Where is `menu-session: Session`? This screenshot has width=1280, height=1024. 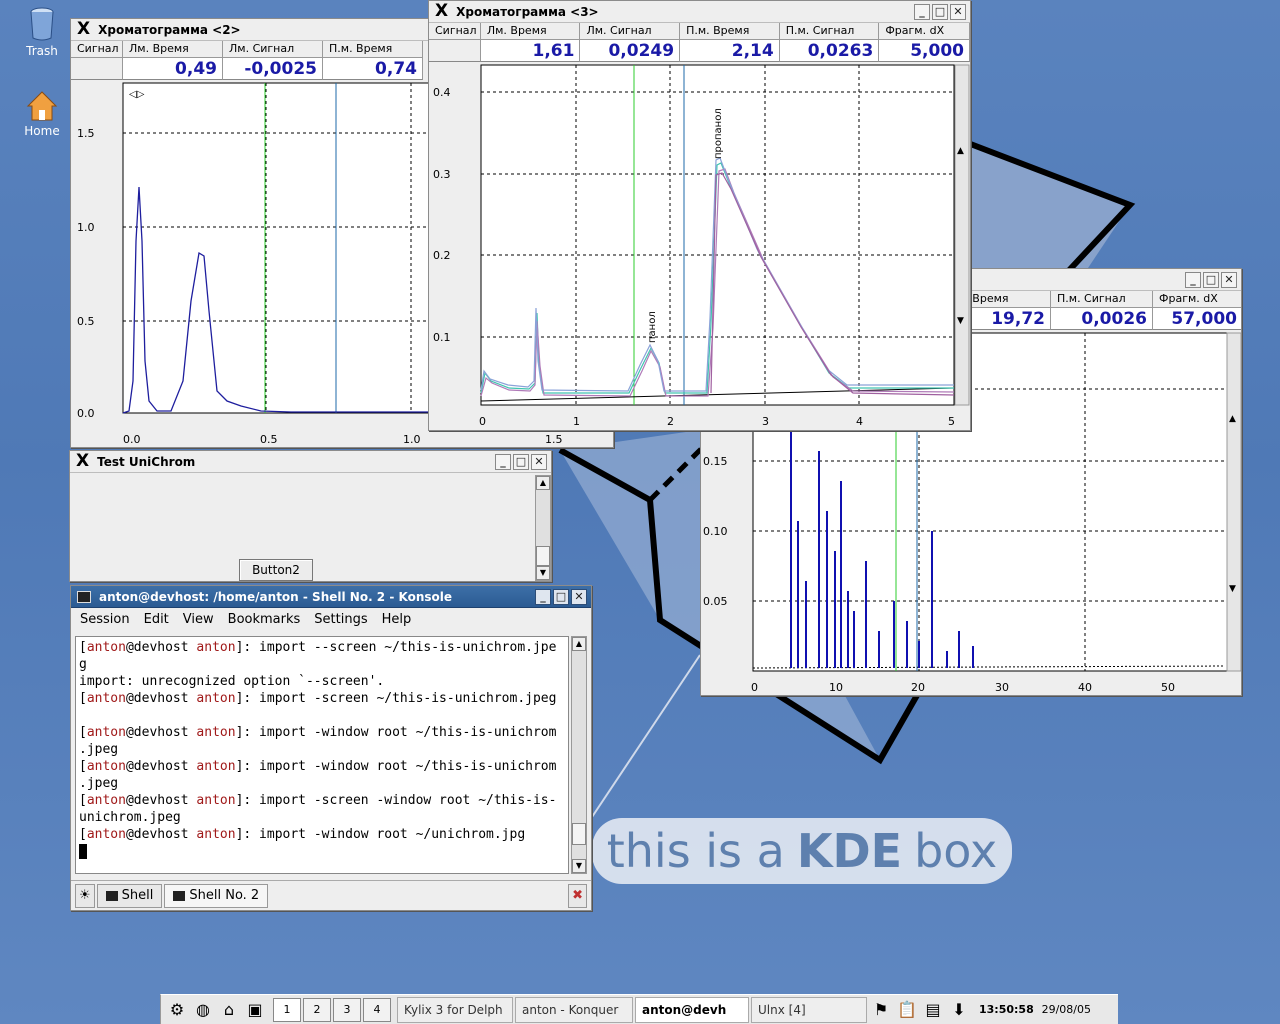
menu-session: Session is located at coordinates (105, 619).